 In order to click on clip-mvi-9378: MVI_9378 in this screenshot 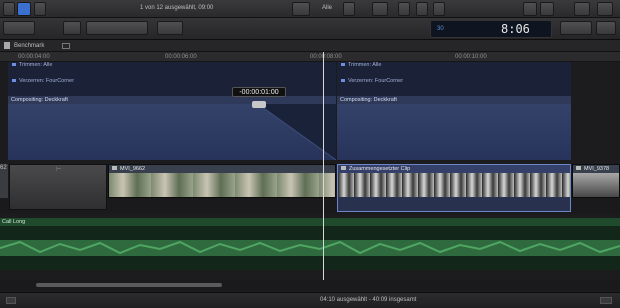, I will do `click(596, 181)`.